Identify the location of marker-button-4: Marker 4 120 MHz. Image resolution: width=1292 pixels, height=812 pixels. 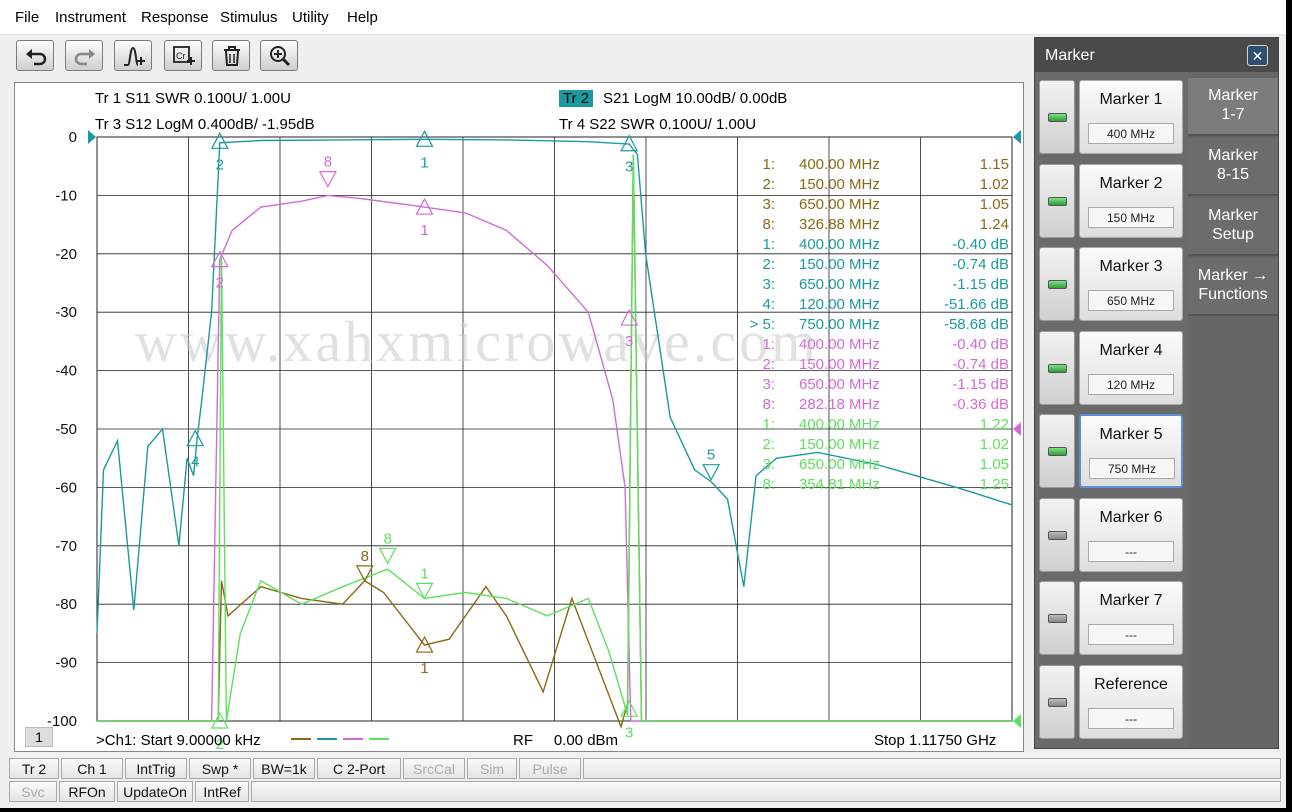
(1131, 367).